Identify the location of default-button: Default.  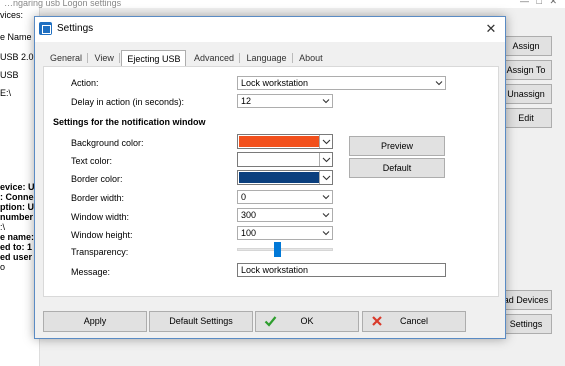
(397, 168).